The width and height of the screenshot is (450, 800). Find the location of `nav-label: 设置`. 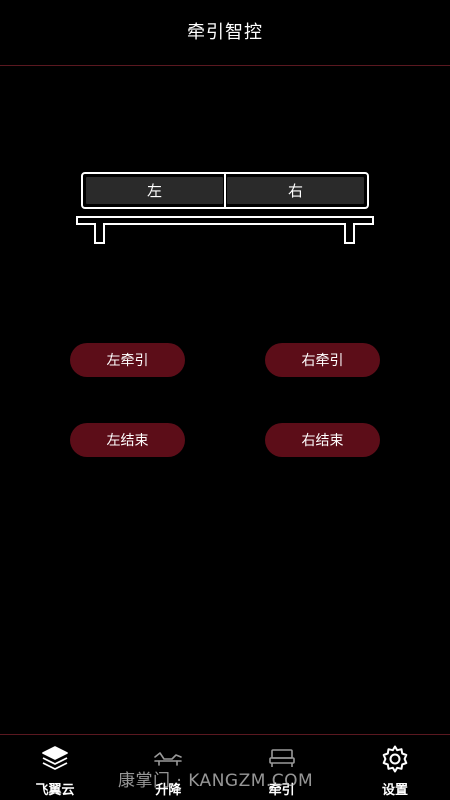

nav-label: 设置 is located at coordinates (394, 790).